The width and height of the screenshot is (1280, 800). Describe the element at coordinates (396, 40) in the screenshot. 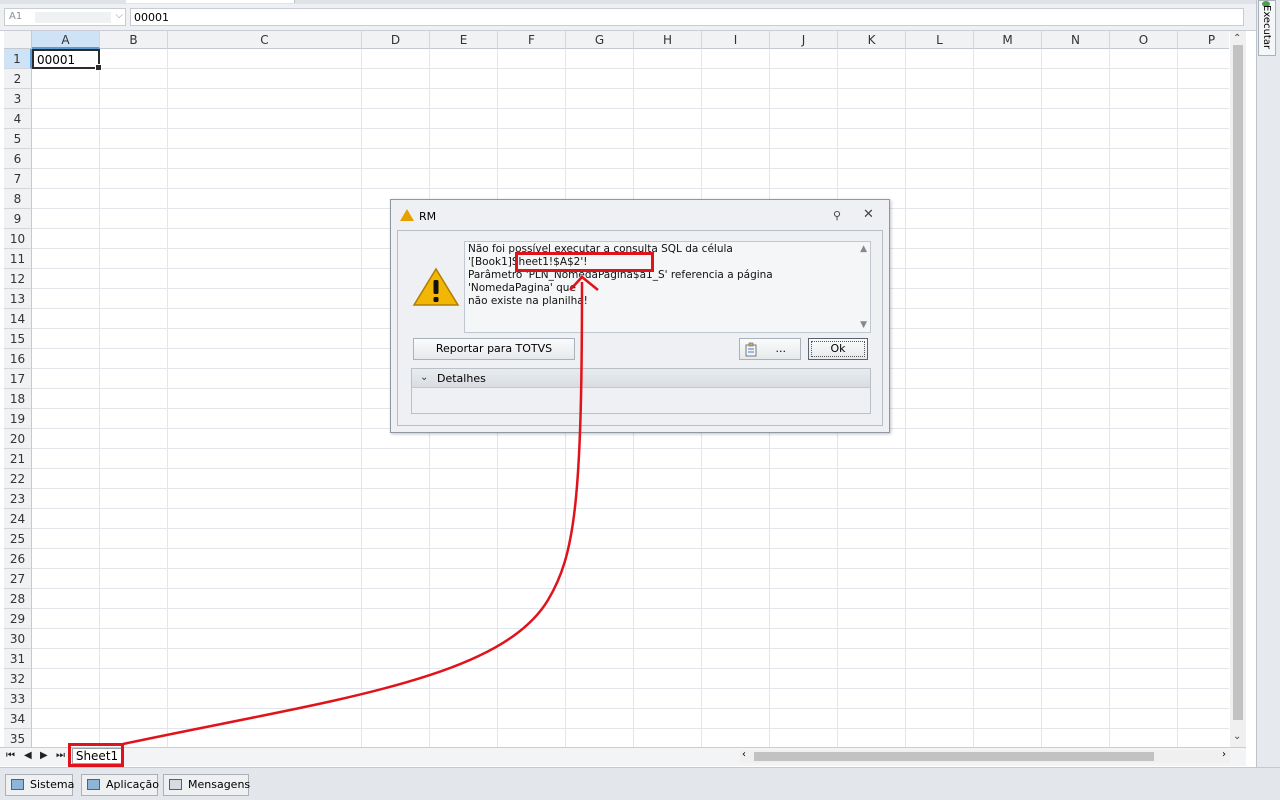

I see `column-header: D` at that location.